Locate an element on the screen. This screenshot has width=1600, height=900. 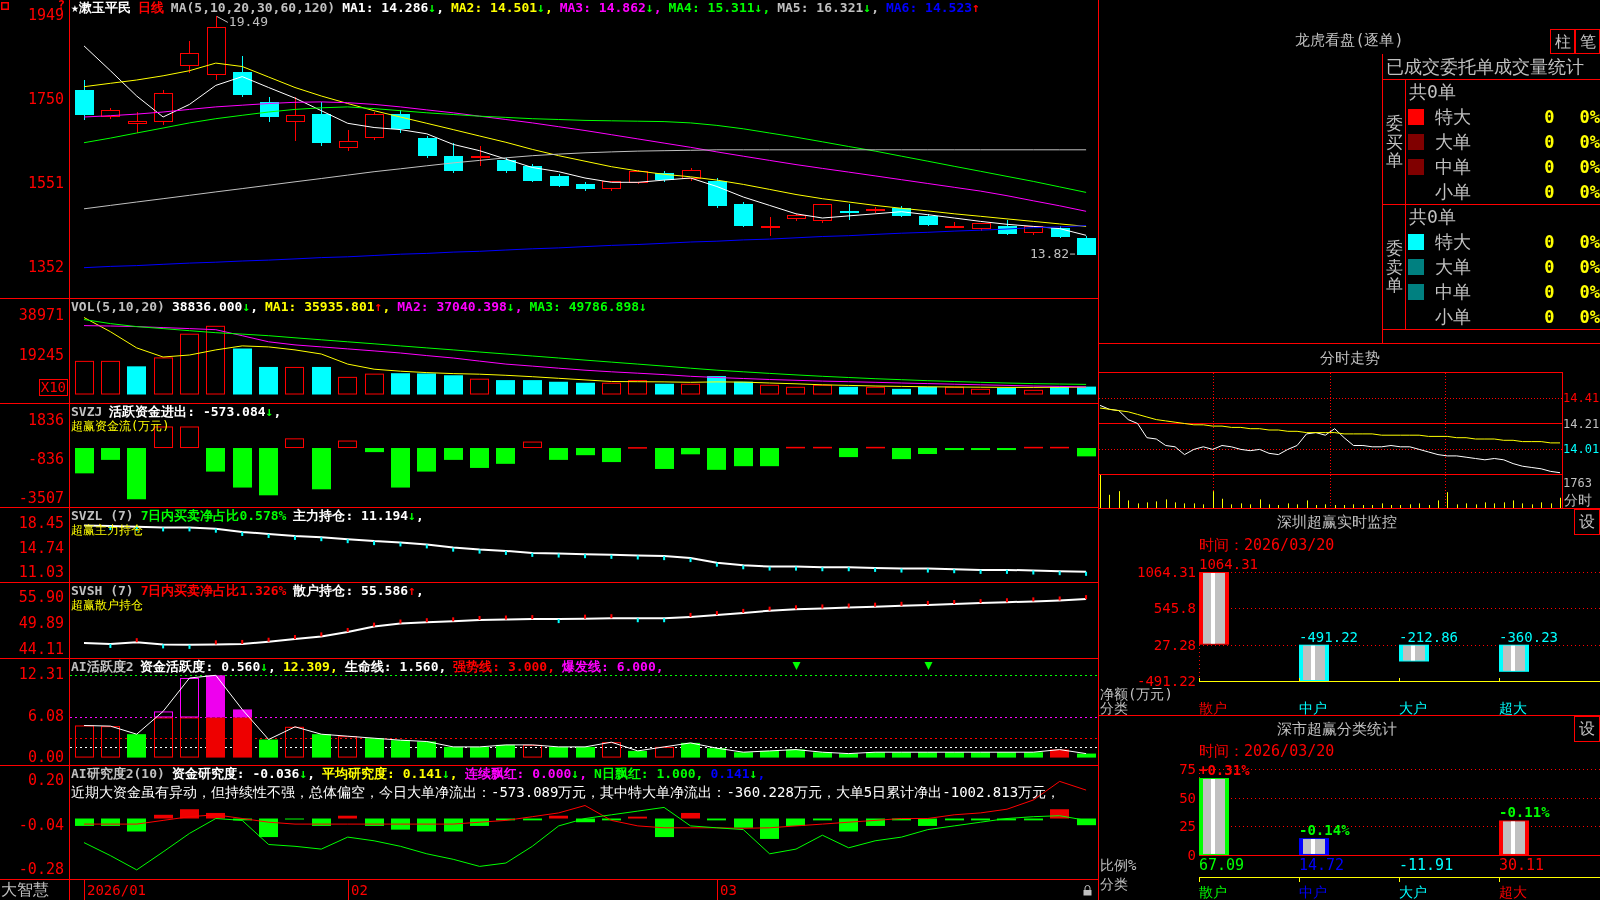
value-label: -360.23 is located at coordinates (1528, 636).